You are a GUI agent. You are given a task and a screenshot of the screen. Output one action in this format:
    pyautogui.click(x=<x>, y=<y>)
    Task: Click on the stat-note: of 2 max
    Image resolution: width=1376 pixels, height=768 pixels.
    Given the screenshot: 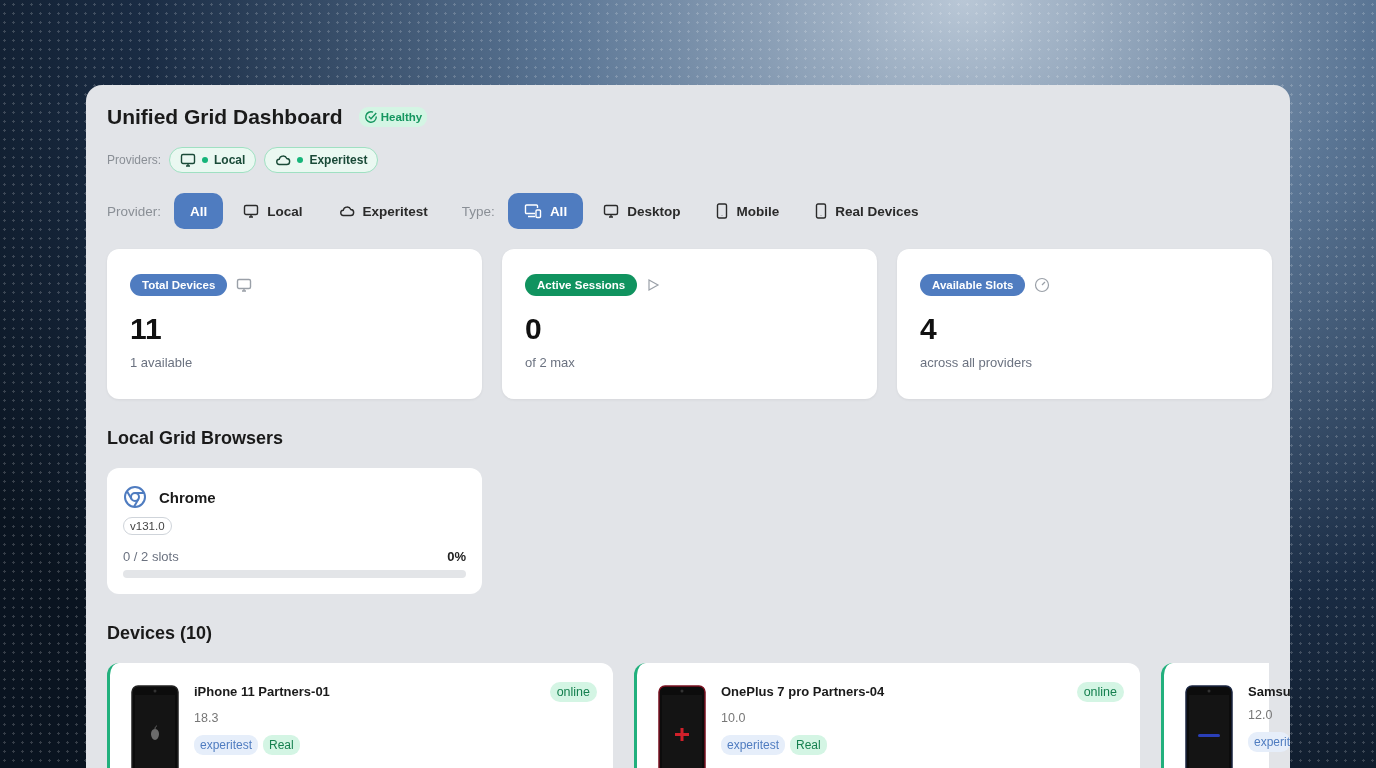 What is the action you would take?
    pyautogui.click(x=550, y=362)
    